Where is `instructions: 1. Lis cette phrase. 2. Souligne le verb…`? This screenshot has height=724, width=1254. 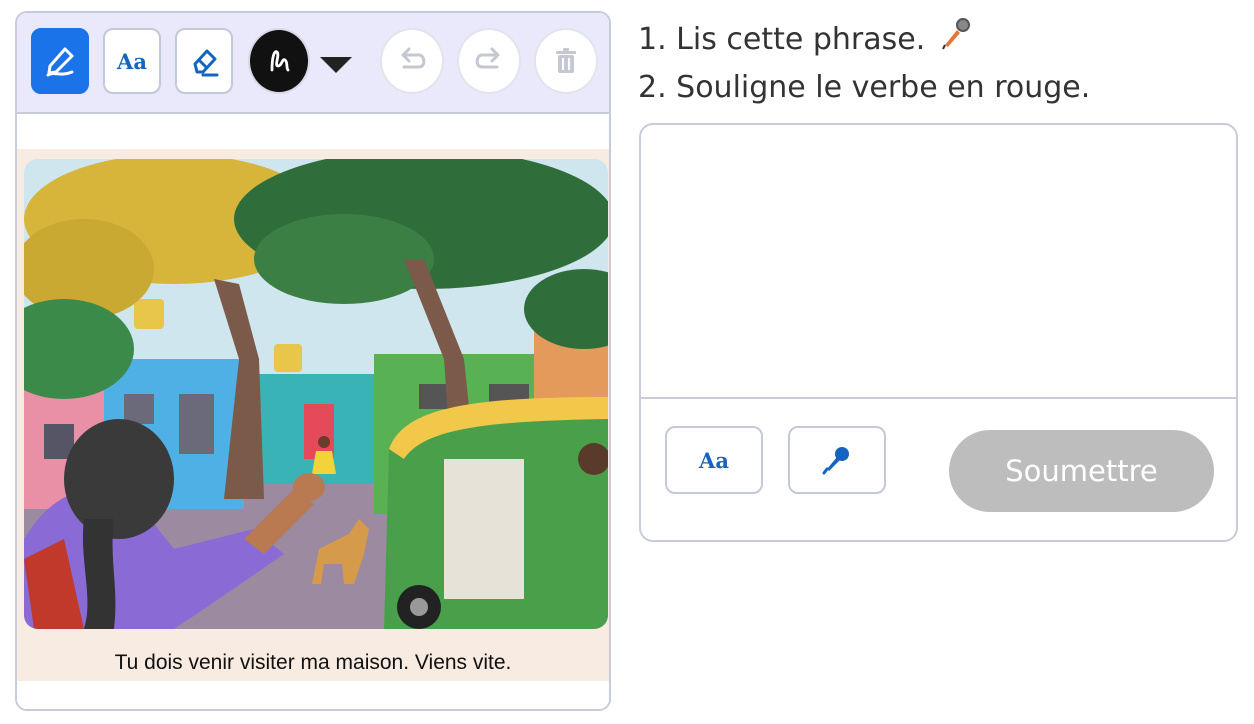 instructions: 1. Lis cette phrase. 2. Souligne le verb… is located at coordinates (938, 62).